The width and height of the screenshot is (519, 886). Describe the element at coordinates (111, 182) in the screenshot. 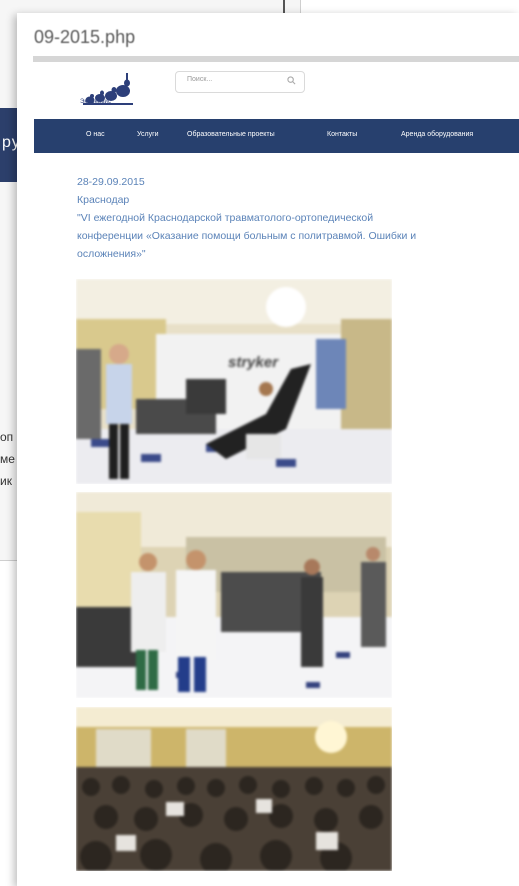

I see `article-date: 28-29.09.2015` at that location.